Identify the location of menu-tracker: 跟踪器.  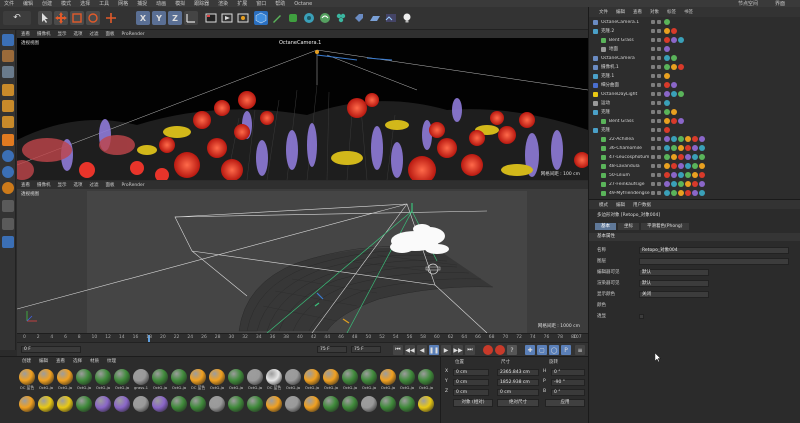
(201, 3).